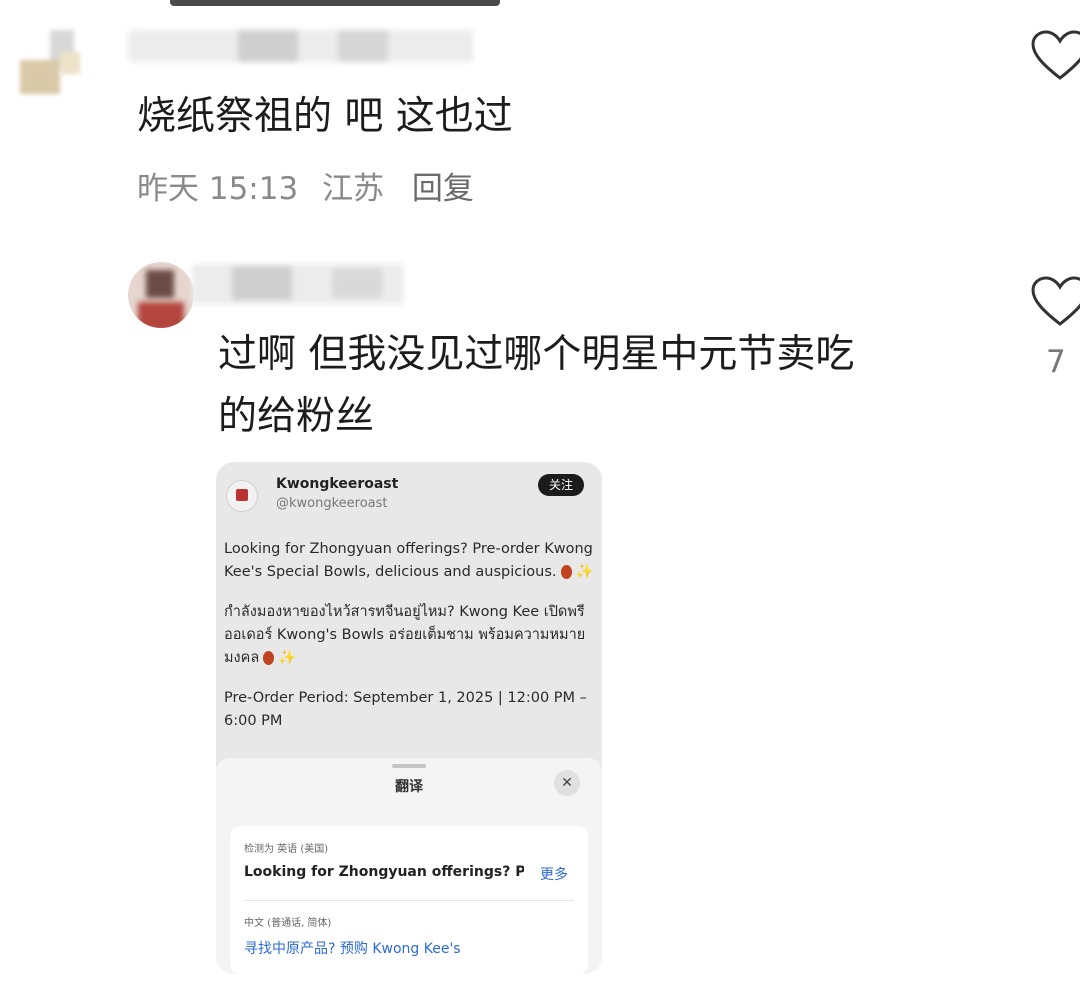  Describe the element at coordinates (554, 875) in the screenshot. I see `more-link: 更多` at that location.